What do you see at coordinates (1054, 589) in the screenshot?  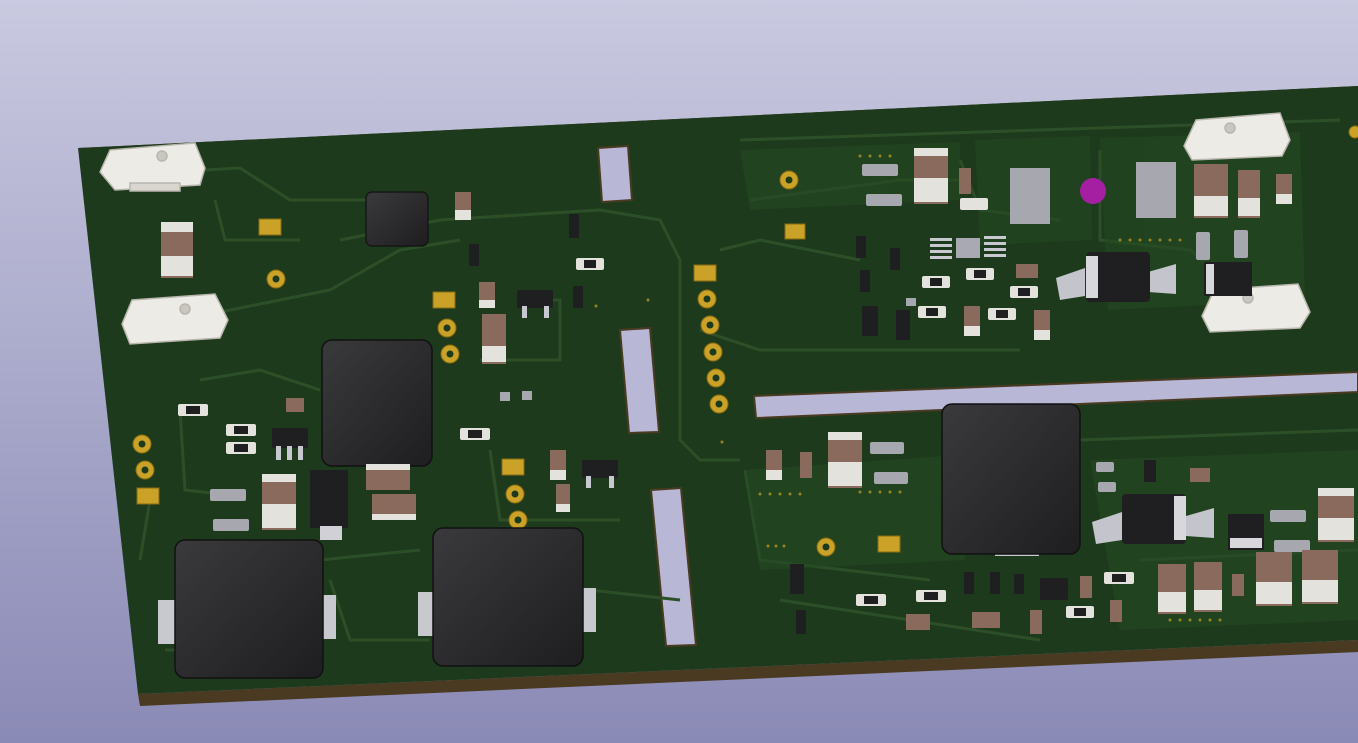 I see `ic-small` at bounding box center [1054, 589].